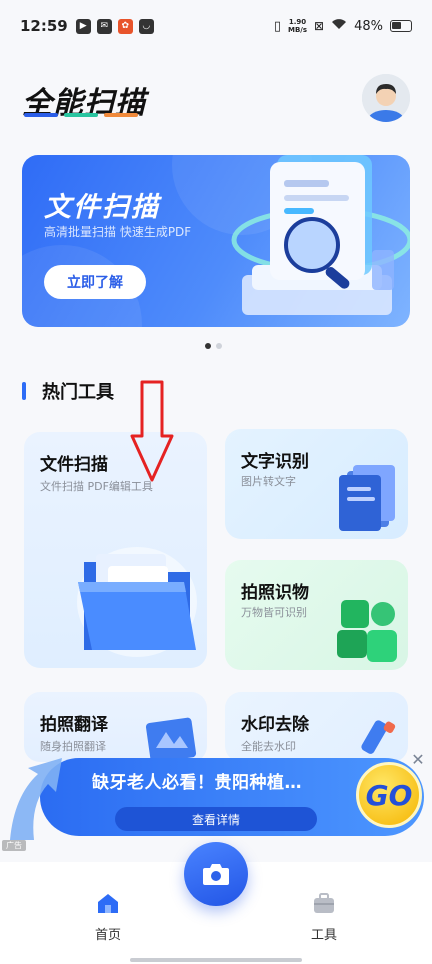 The width and height of the screenshot is (432, 964). Describe the element at coordinates (41, 115) in the screenshot. I see `logo-bar-blue` at that location.